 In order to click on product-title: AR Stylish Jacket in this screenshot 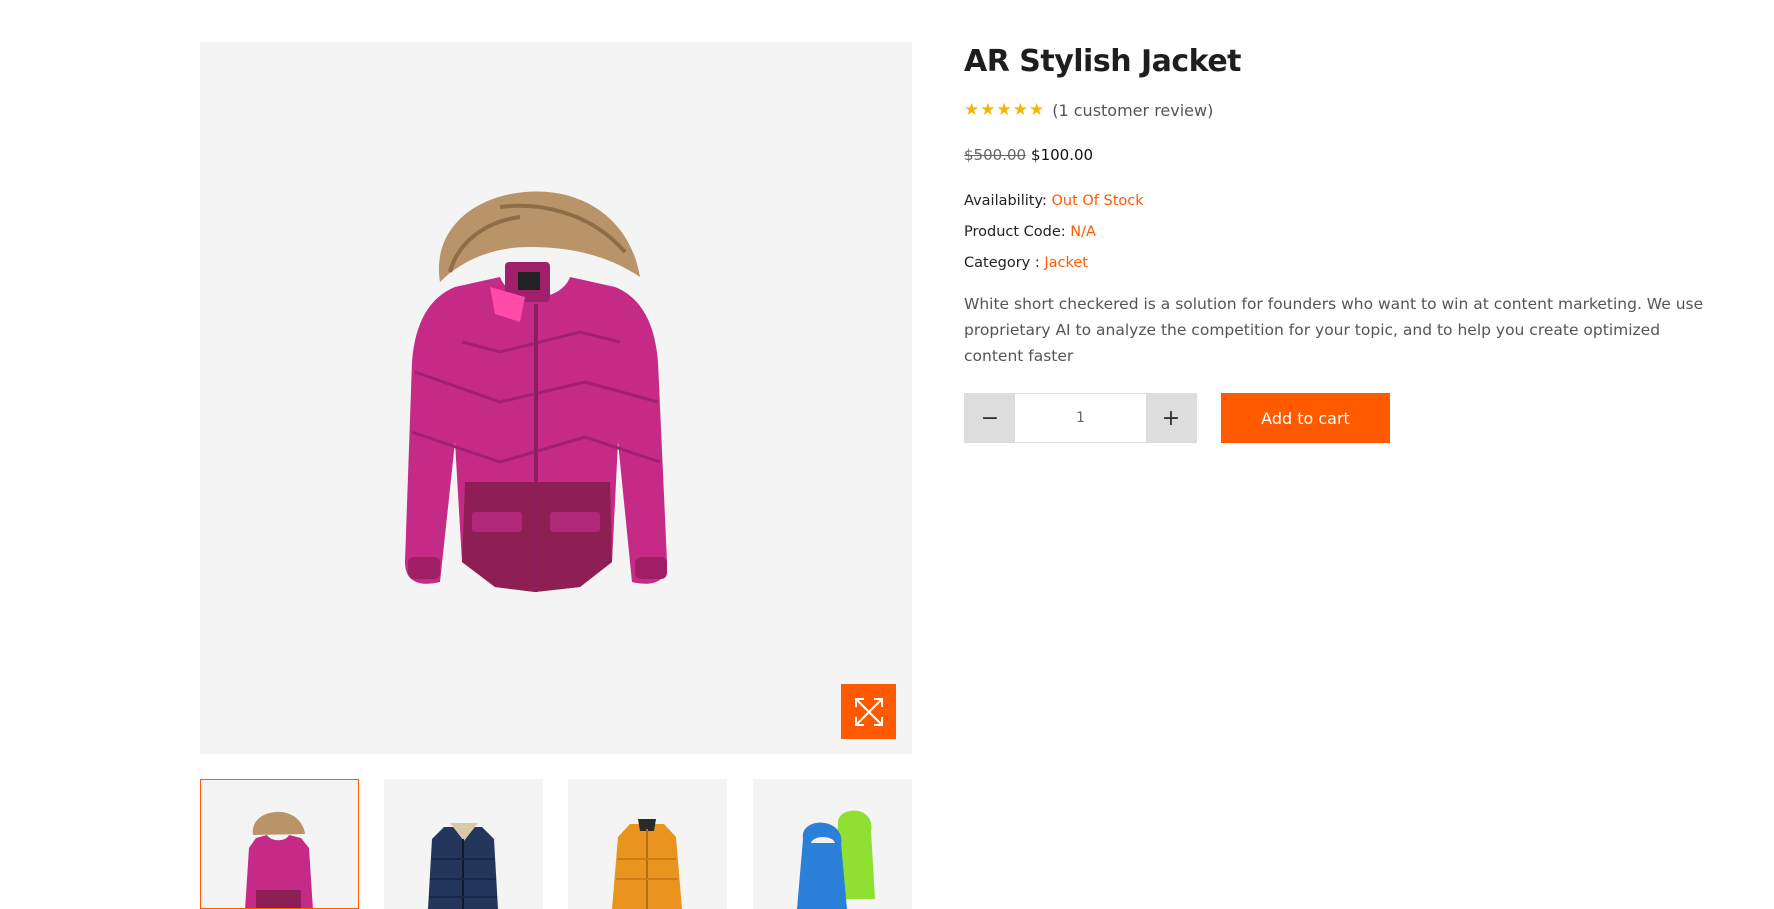, I will do `click(1103, 61)`.